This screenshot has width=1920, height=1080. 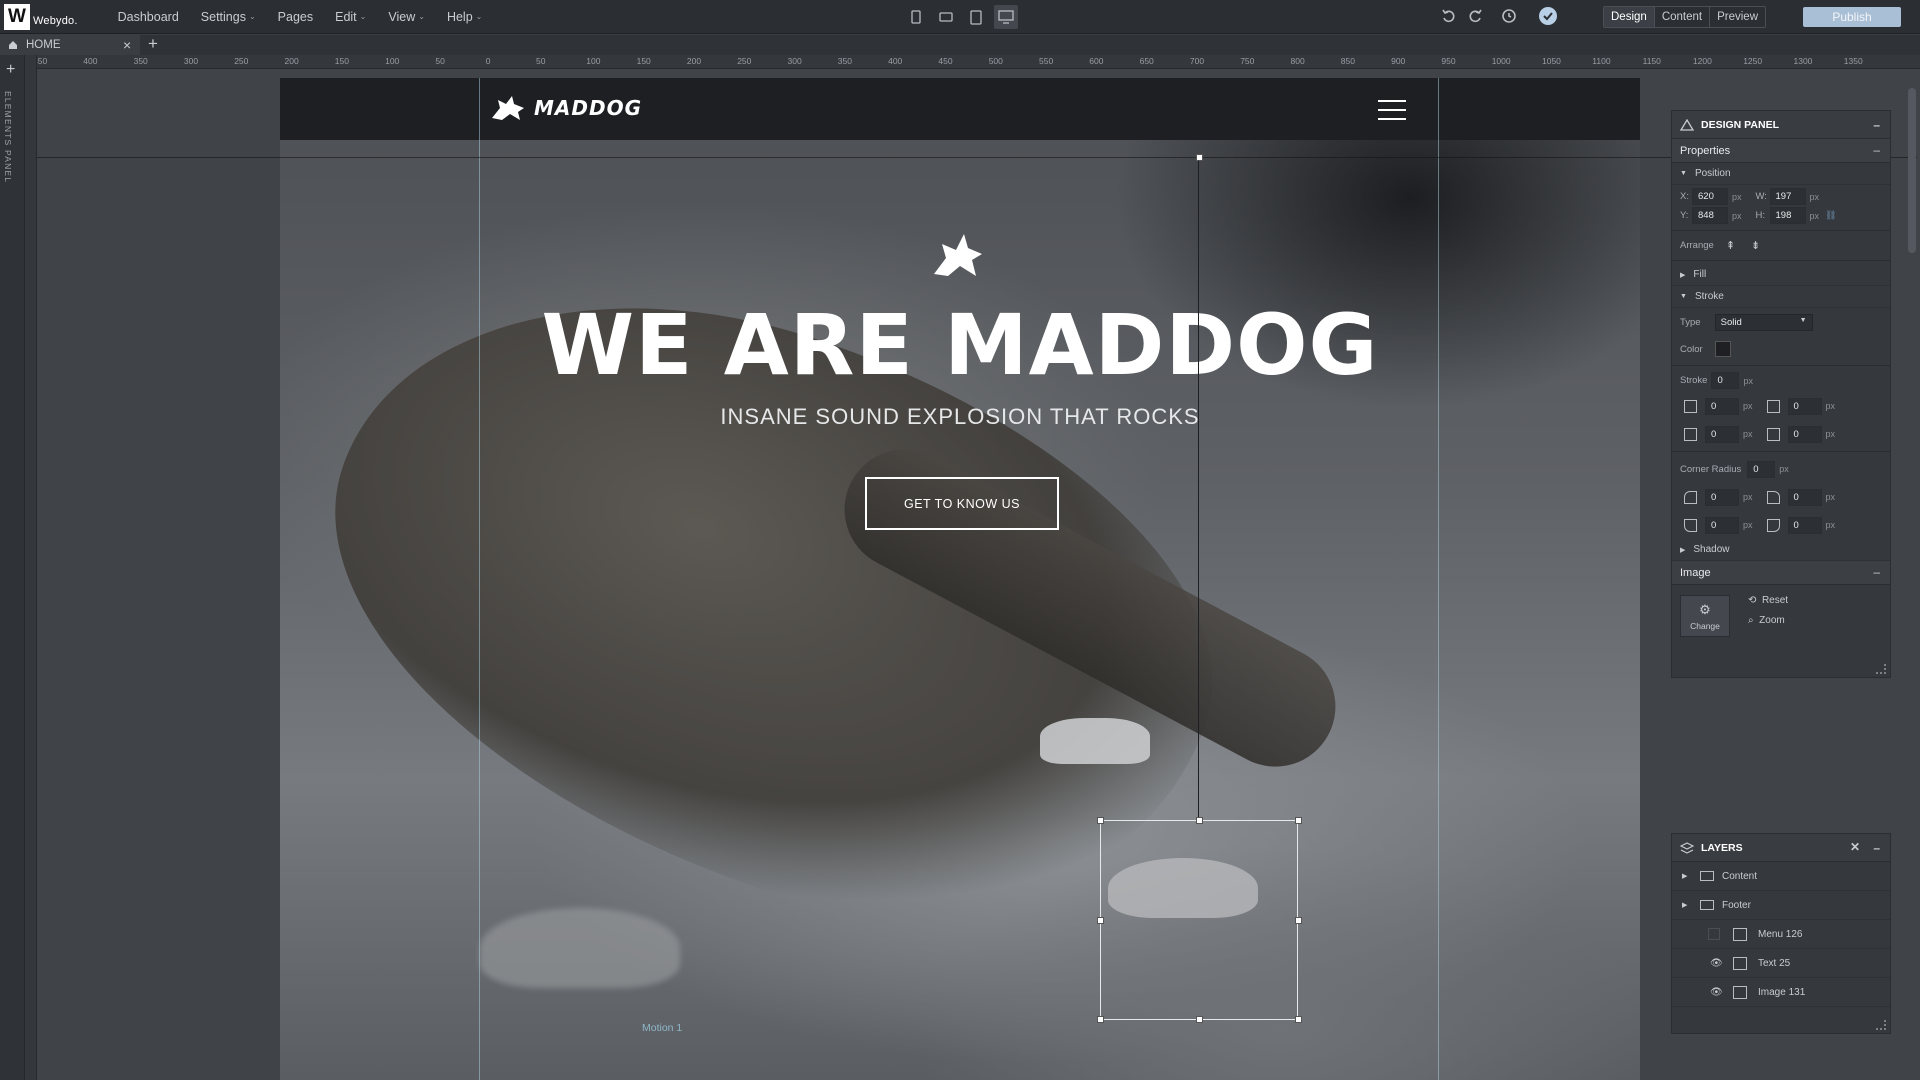 I want to click on undo-icon, so click(x=1449, y=16).